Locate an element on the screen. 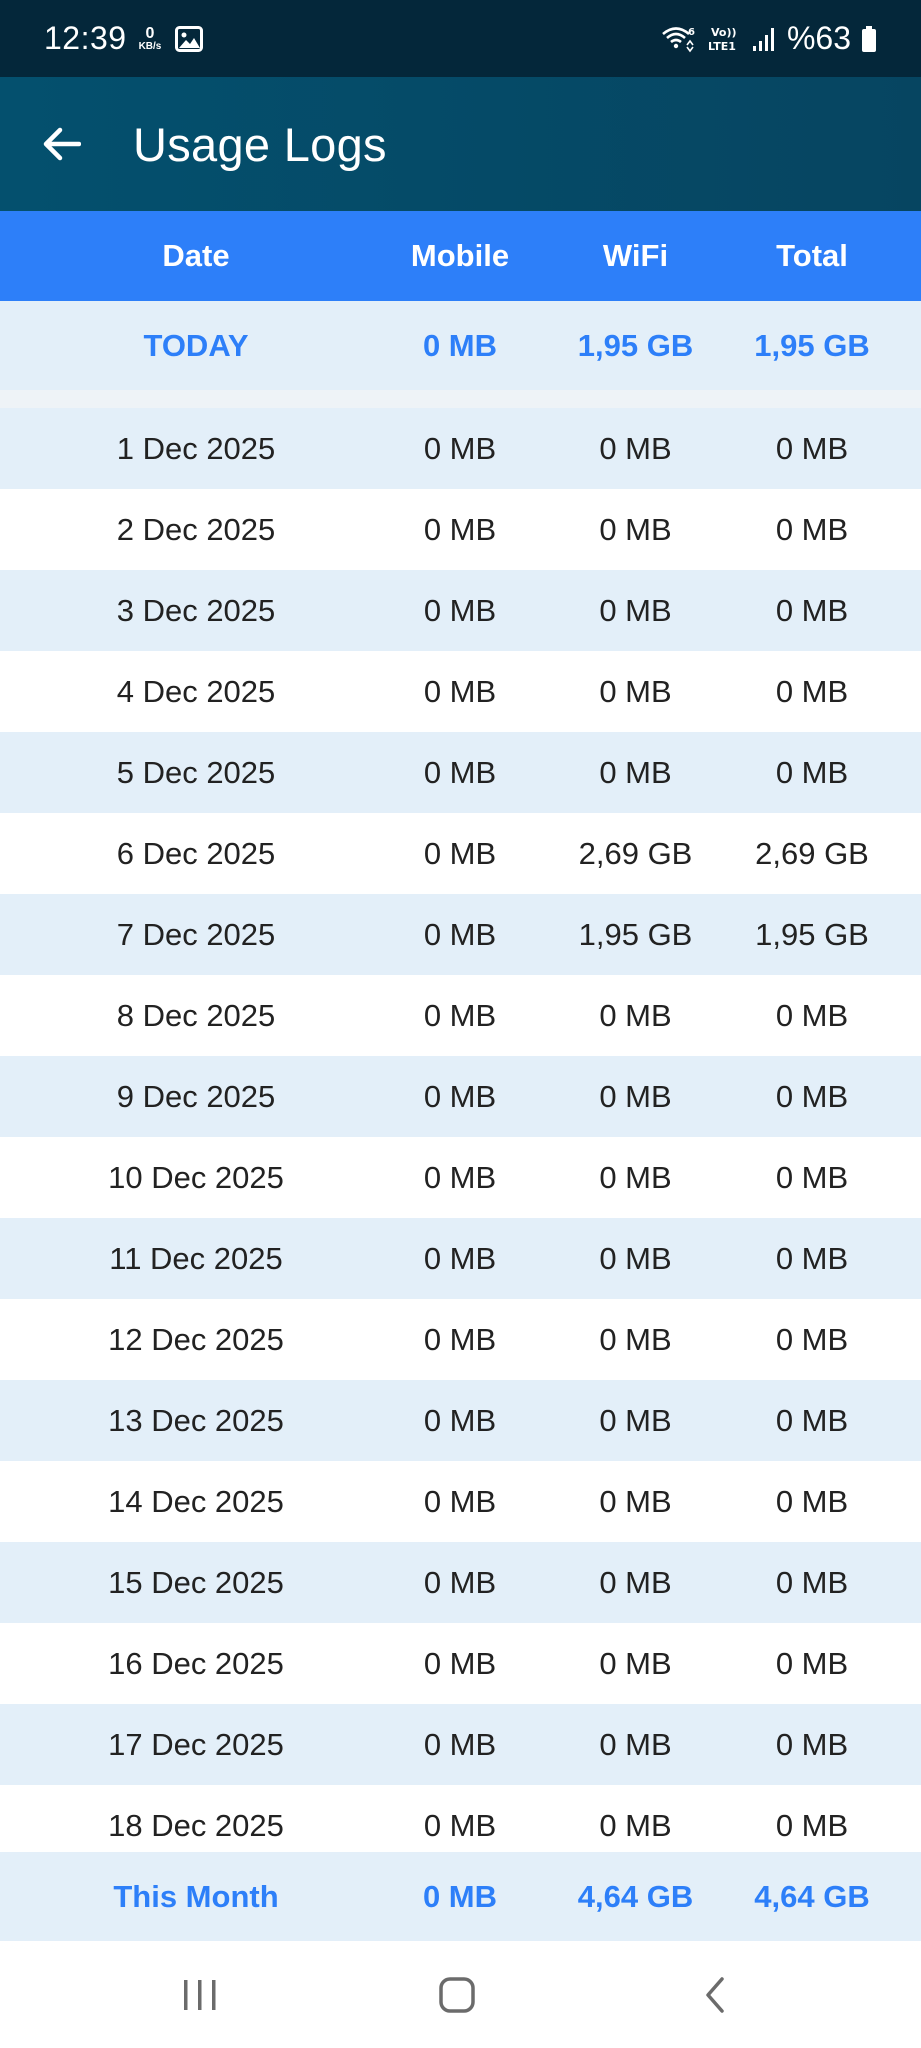 This screenshot has height=2048, width=921. home-icon is located at coordinates (457, 1994).